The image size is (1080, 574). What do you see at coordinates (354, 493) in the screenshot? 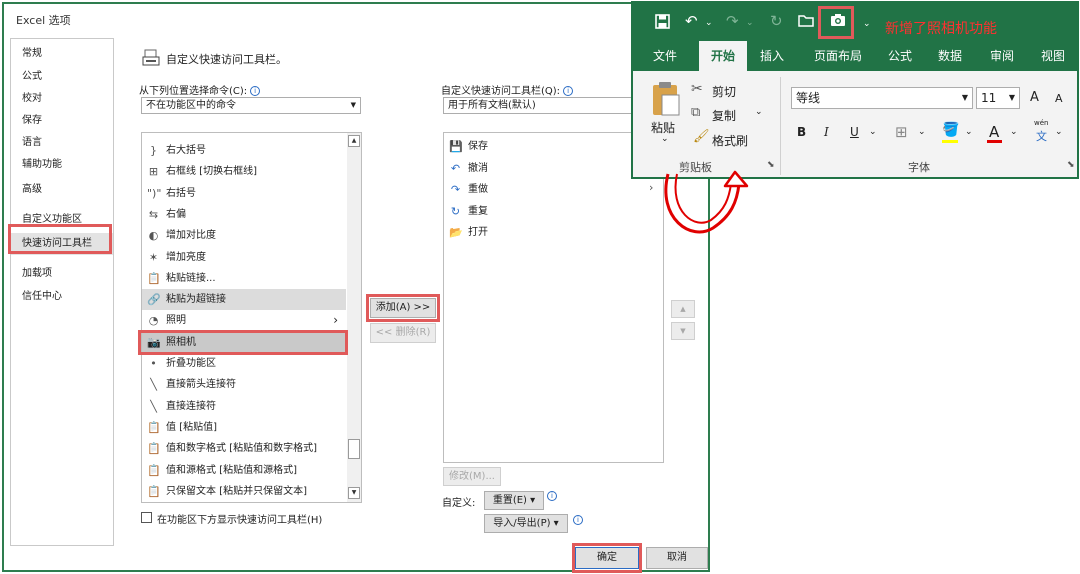
I see `scroll-down-button: ▼` at bounding box center [354, 493].